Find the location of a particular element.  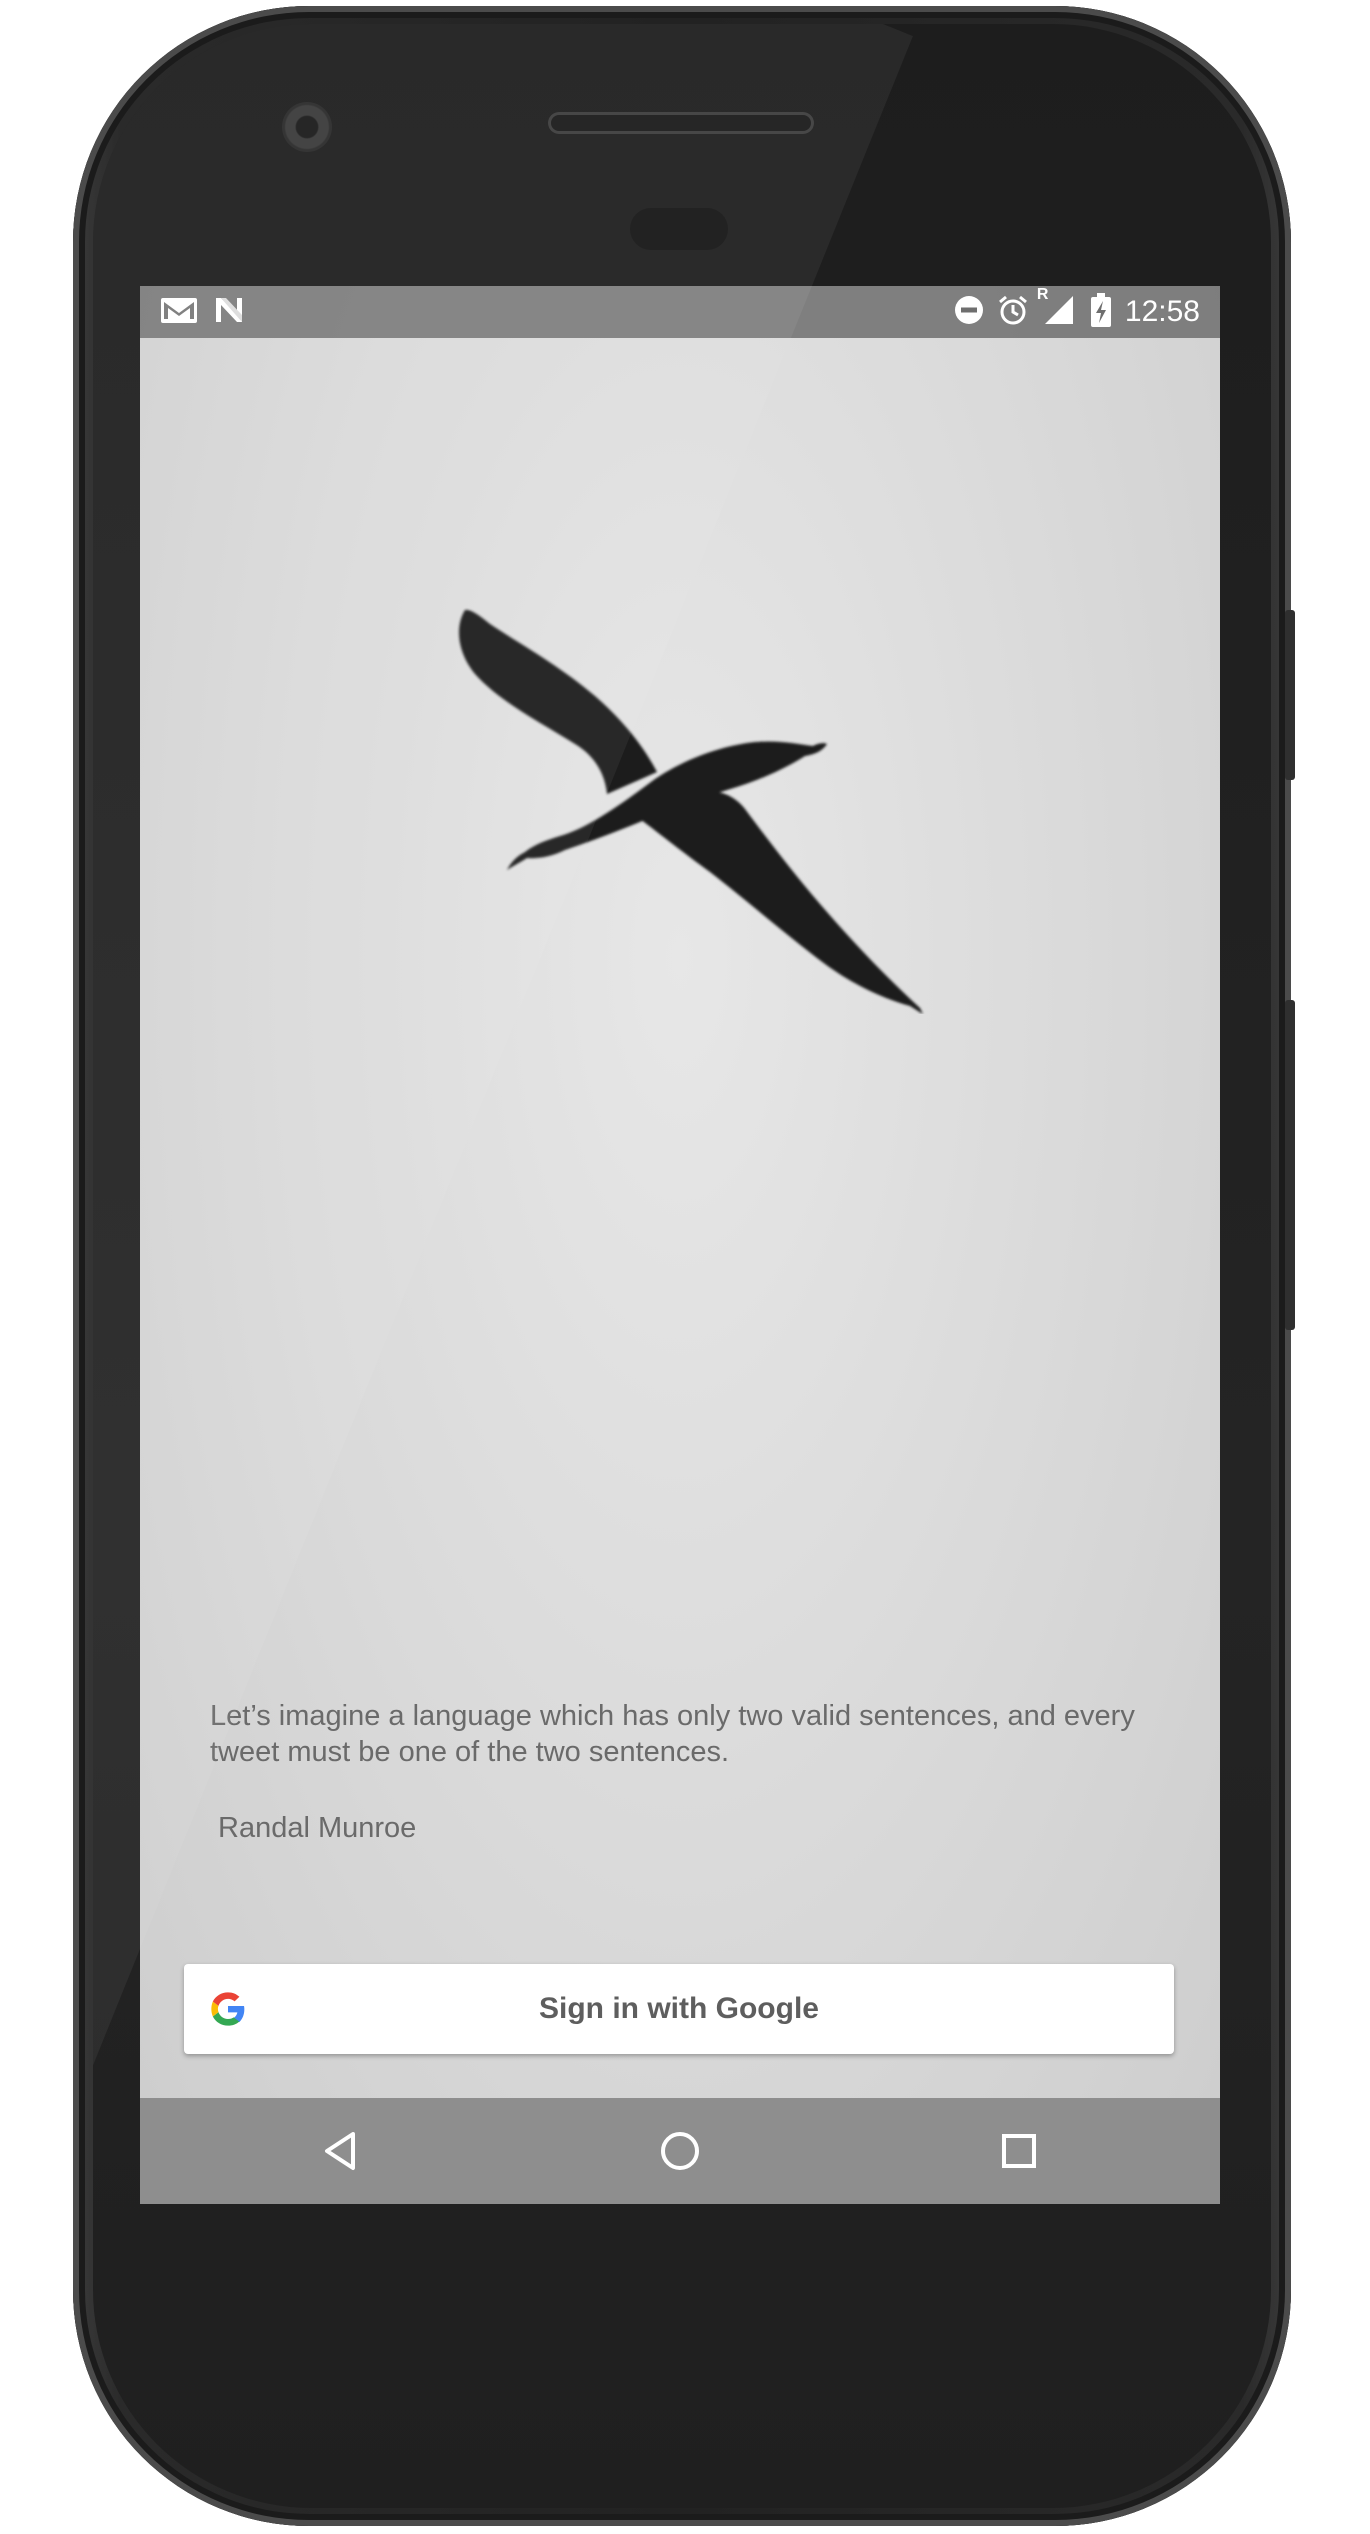

seagull-image is located at coordinates (691, 811).